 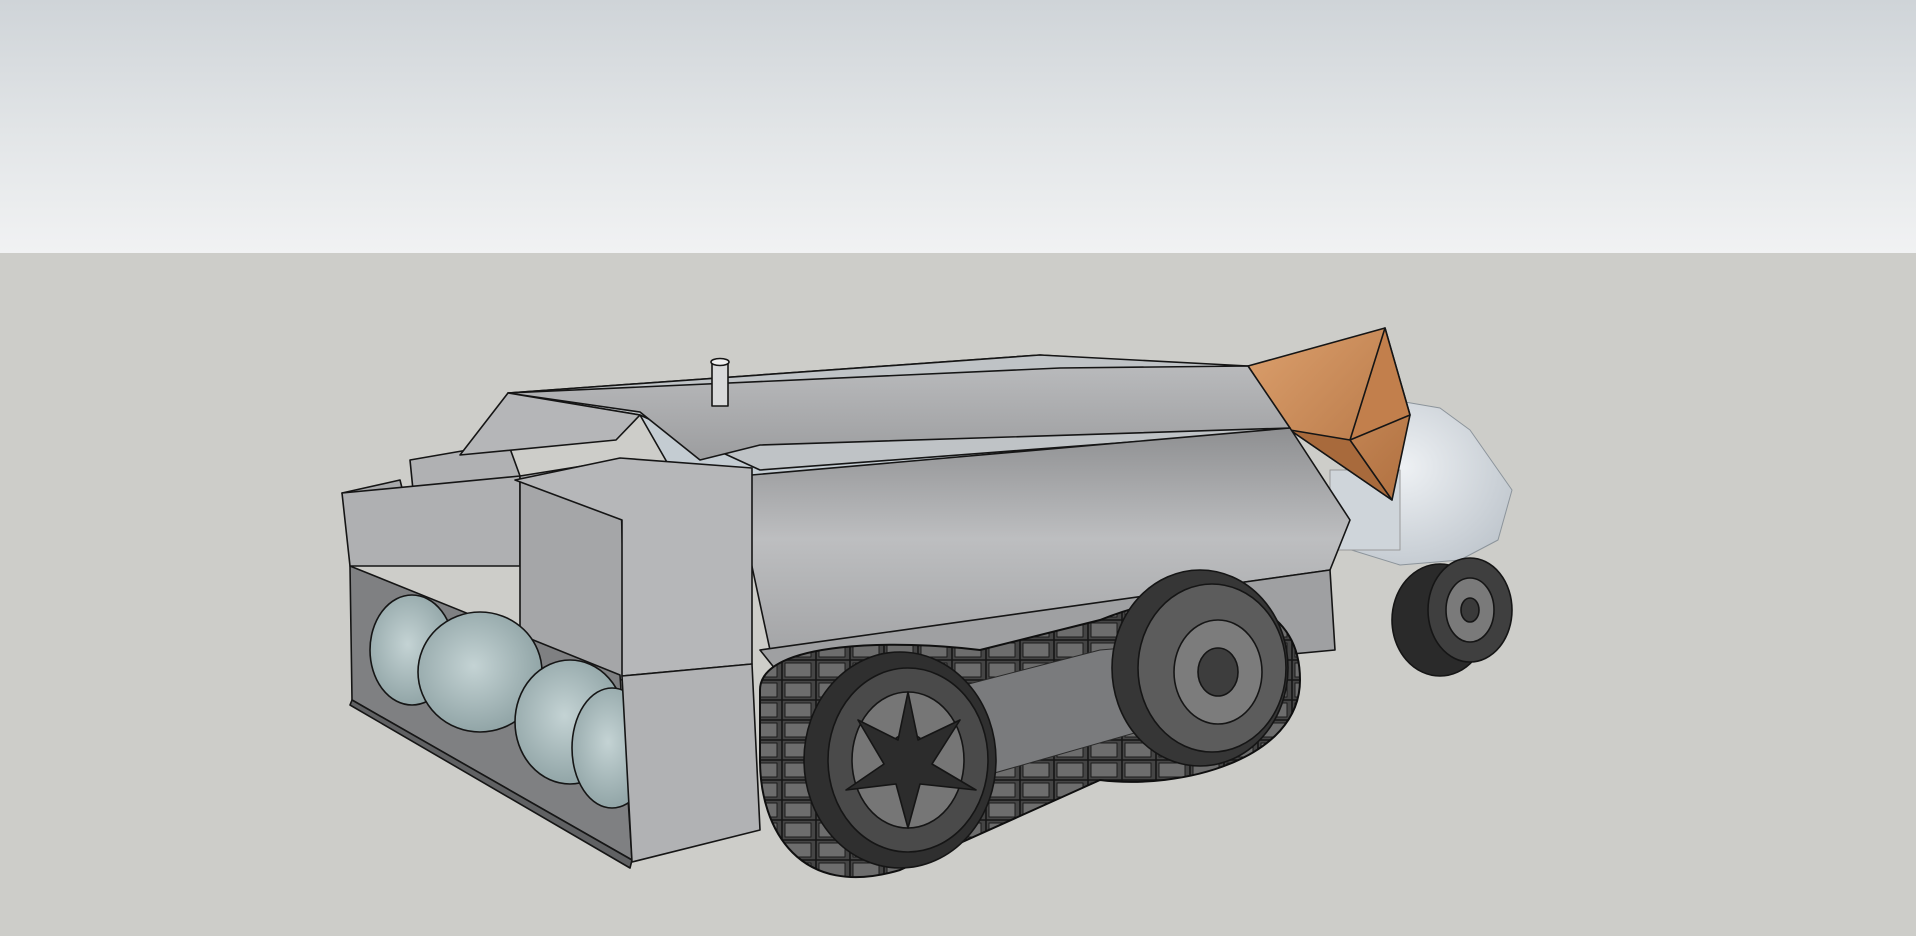 What do you see at coordinates (1452, 617) in the screenshot?
I see `rear-wheel` at bounding box center [1452, 617].